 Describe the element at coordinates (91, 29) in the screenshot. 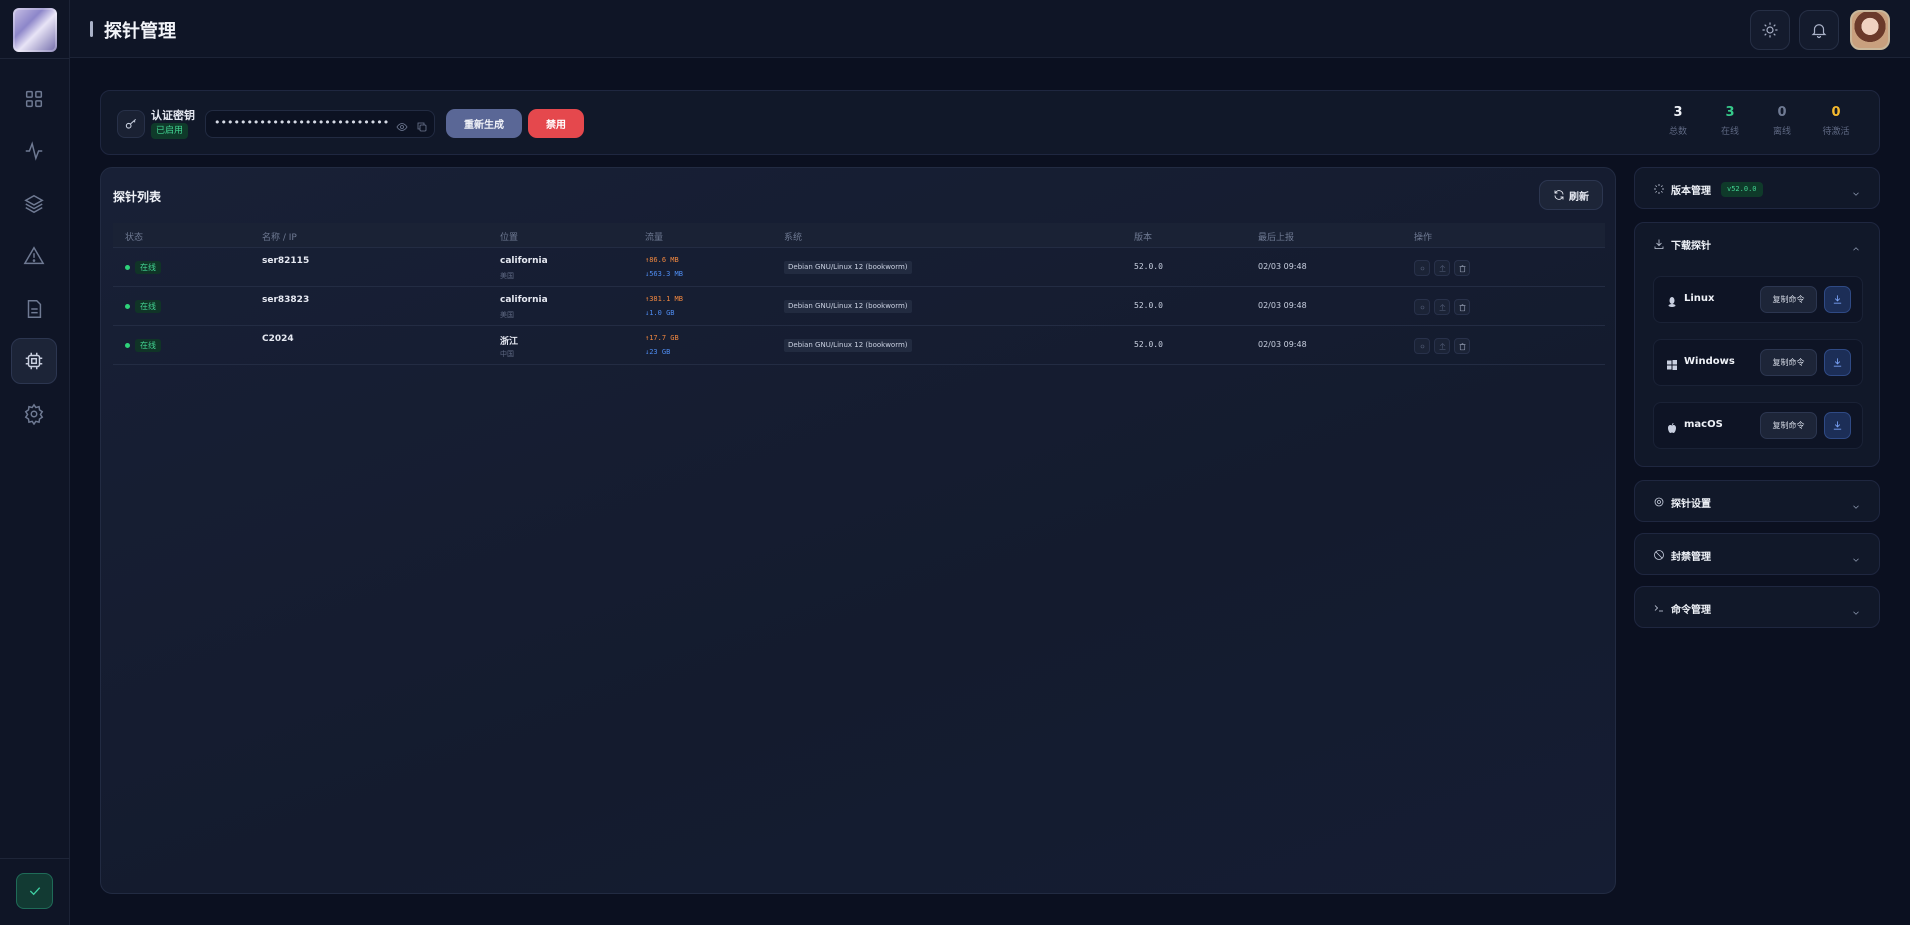

I see `title-accent` at that location.